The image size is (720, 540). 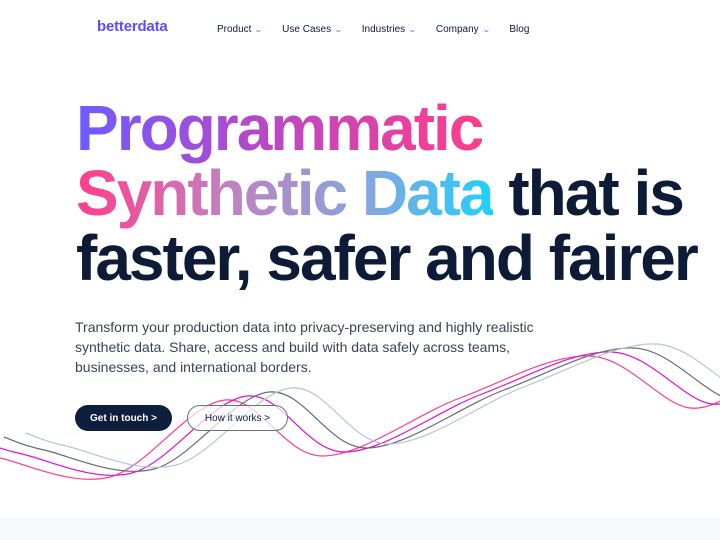 I want to click on title-gradient-2: Synthetic Data, so click(x=285, y=193).